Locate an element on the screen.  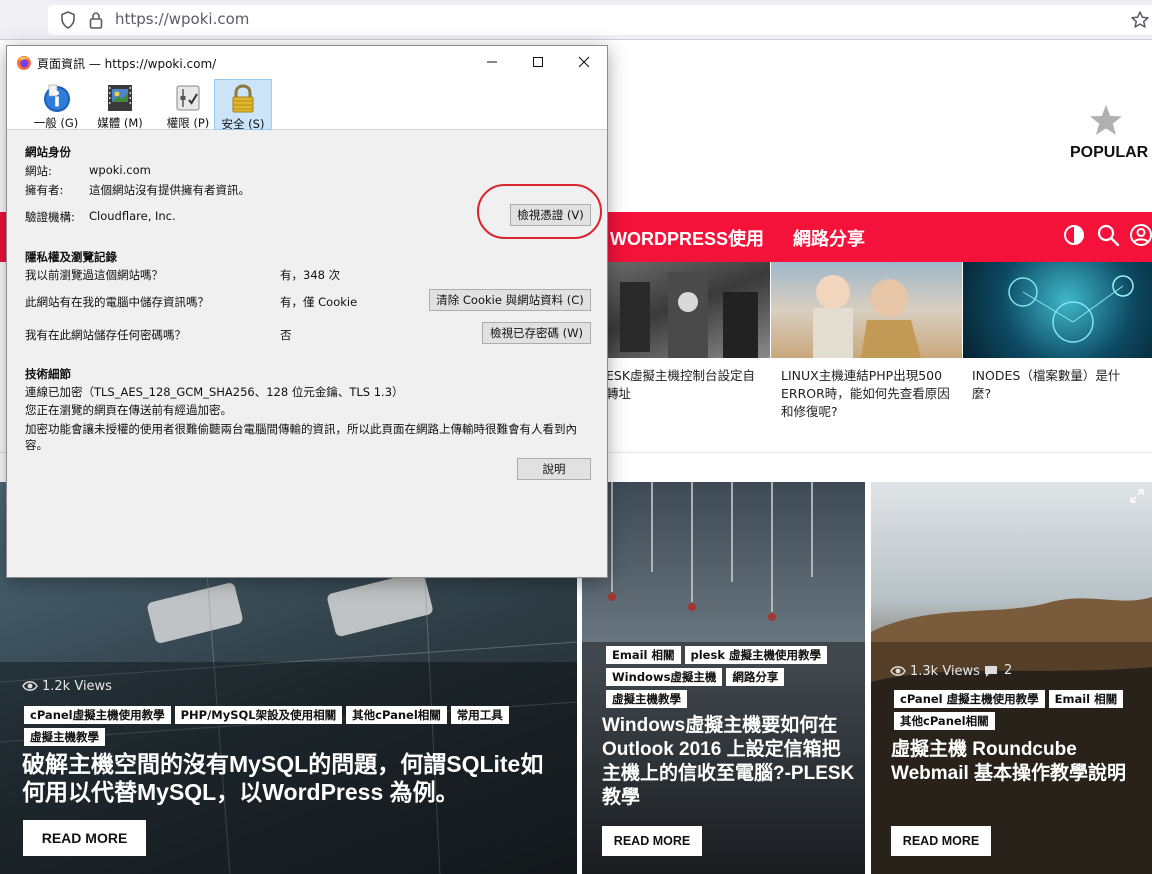
dialog-tab-toolbar: 一般 (G) 媒體 (M) 權限 (P) 安全 (S) is located at coordinates (307, 104).